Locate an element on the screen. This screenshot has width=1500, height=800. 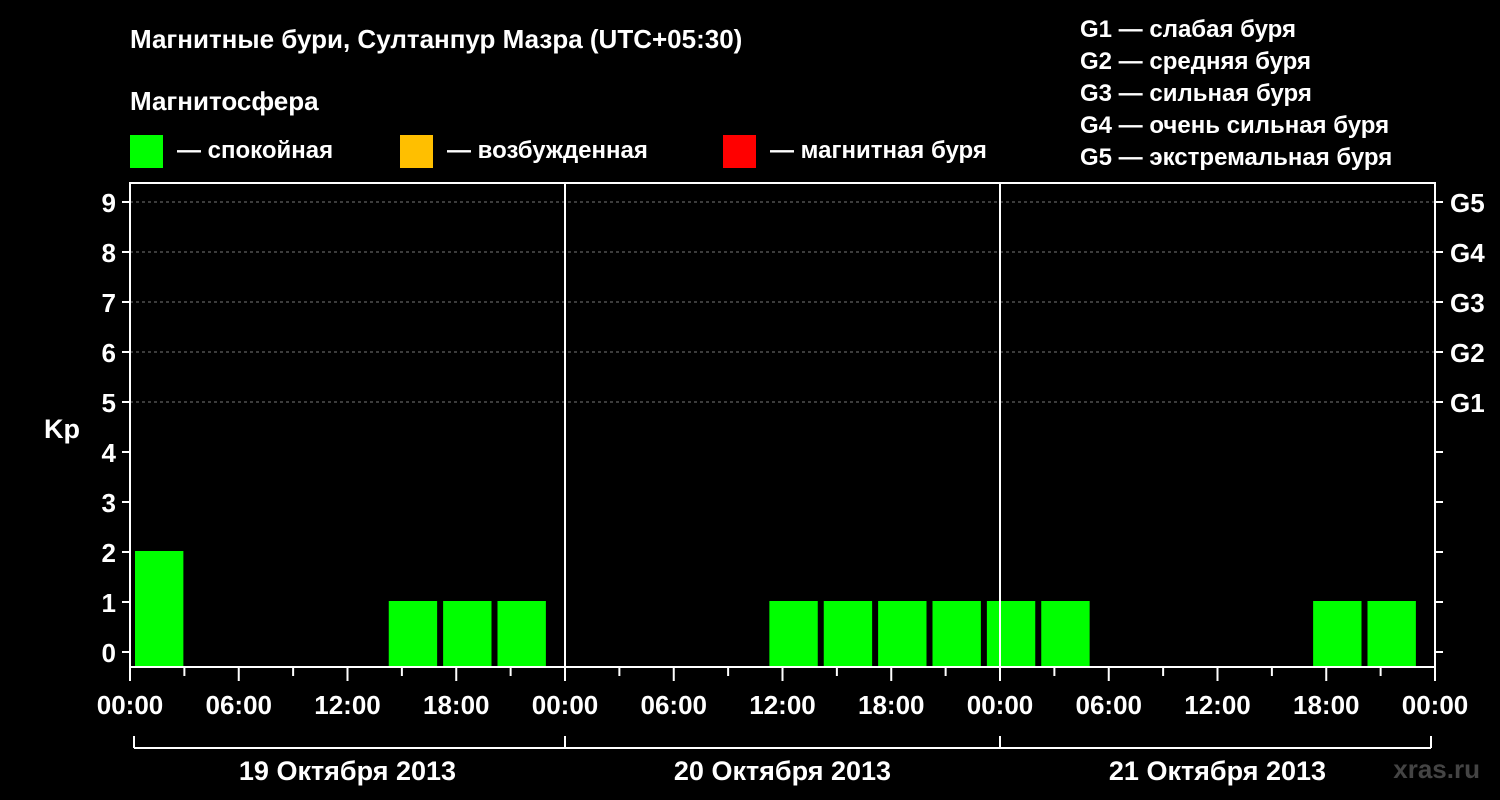
y-tick-label: 2 is located at coordinates (109, 553).